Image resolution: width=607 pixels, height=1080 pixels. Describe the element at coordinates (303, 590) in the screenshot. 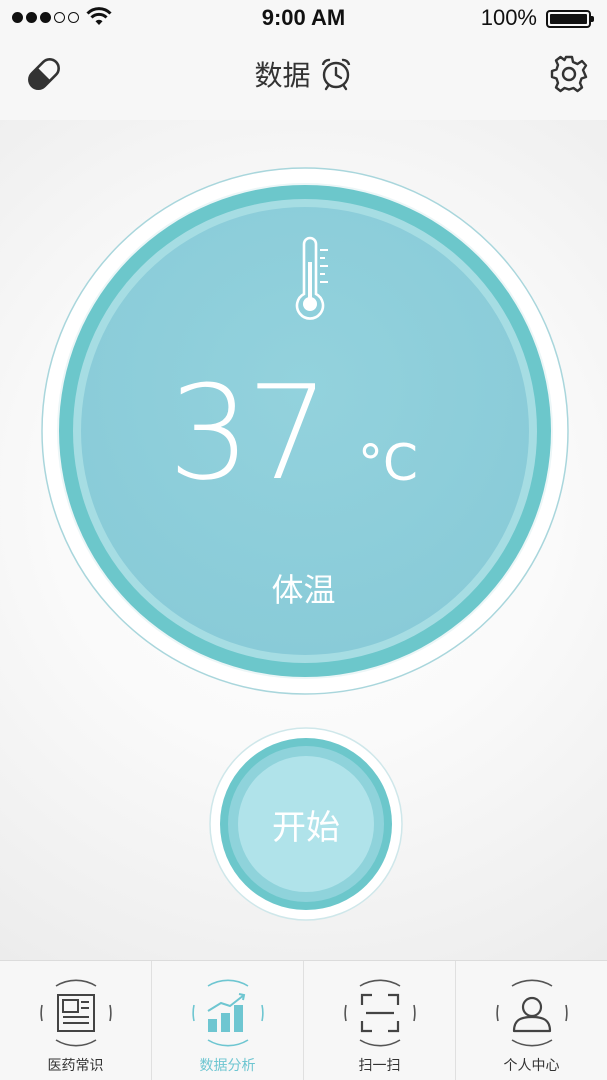

I see `temperature-label: 体温` at that location.